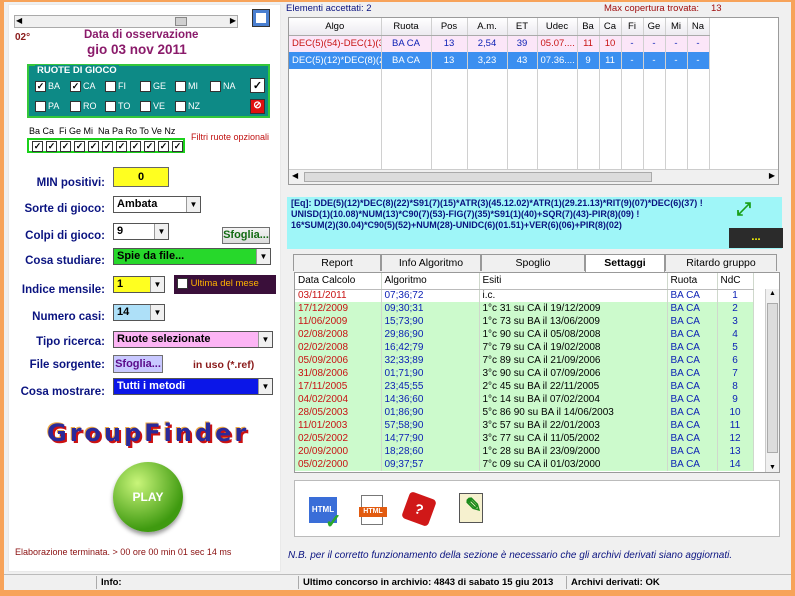  What do you see at coordinates (337, 262) in the screenshot?
I see `tab-report: Report` at bounding box center [337, 262].